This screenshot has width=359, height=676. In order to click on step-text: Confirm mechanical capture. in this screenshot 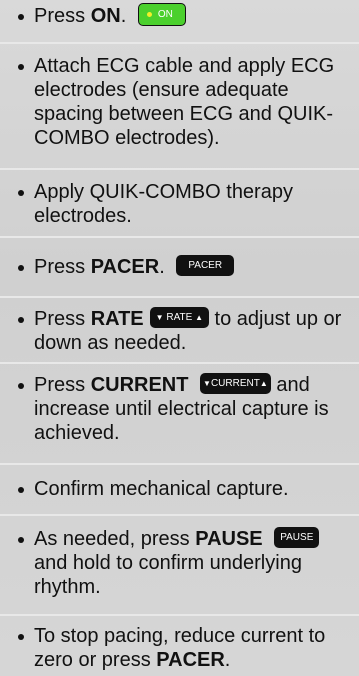, I will do `click(161, 489)`.